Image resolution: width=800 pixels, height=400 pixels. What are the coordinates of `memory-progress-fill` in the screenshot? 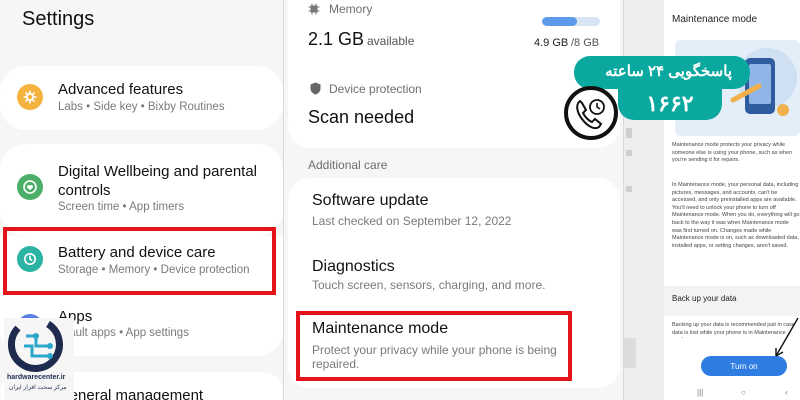 It's located at (560, 21).